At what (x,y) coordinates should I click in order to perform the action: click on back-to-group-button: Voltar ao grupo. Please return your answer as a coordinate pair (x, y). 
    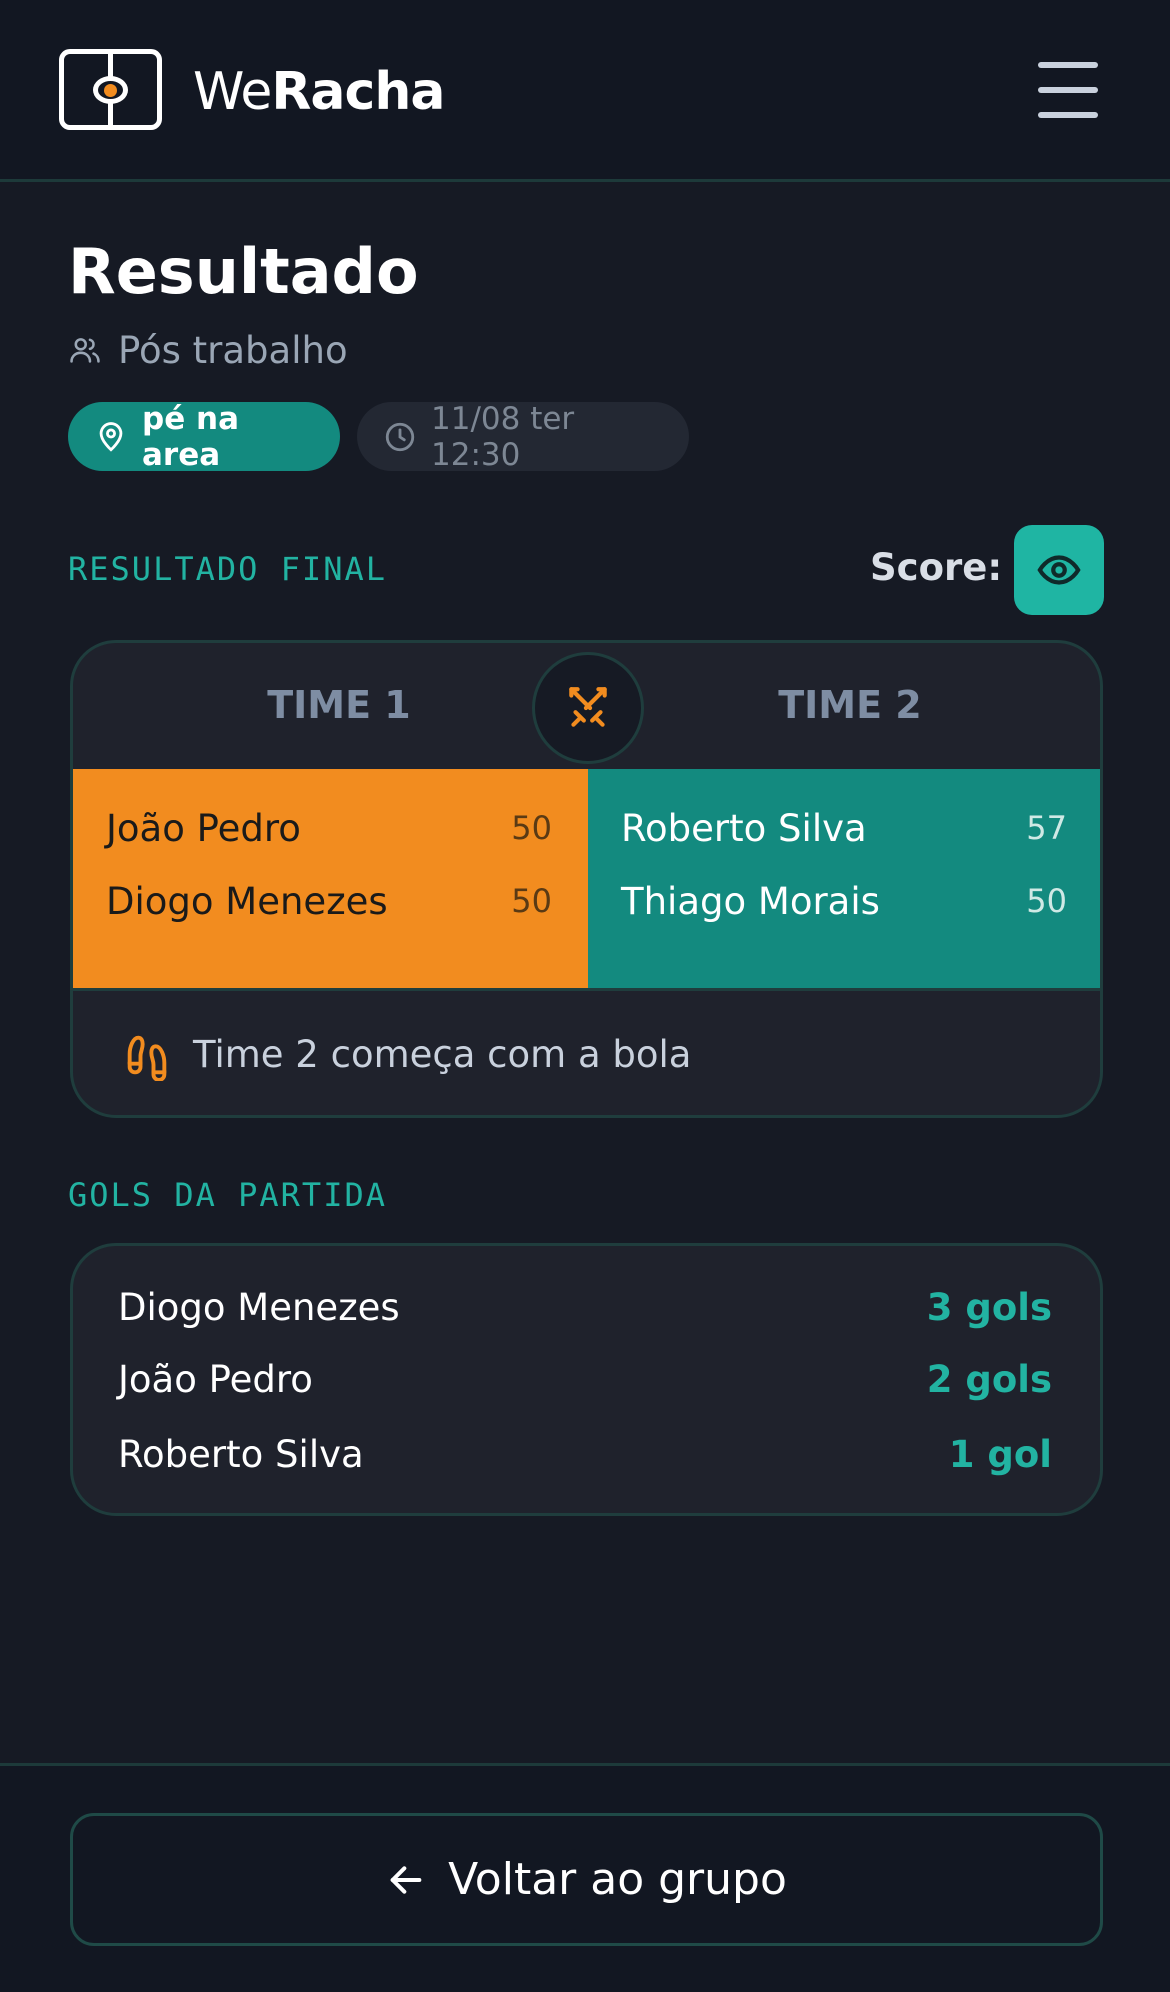
    Looking at the image, I should click on (586, 1879).